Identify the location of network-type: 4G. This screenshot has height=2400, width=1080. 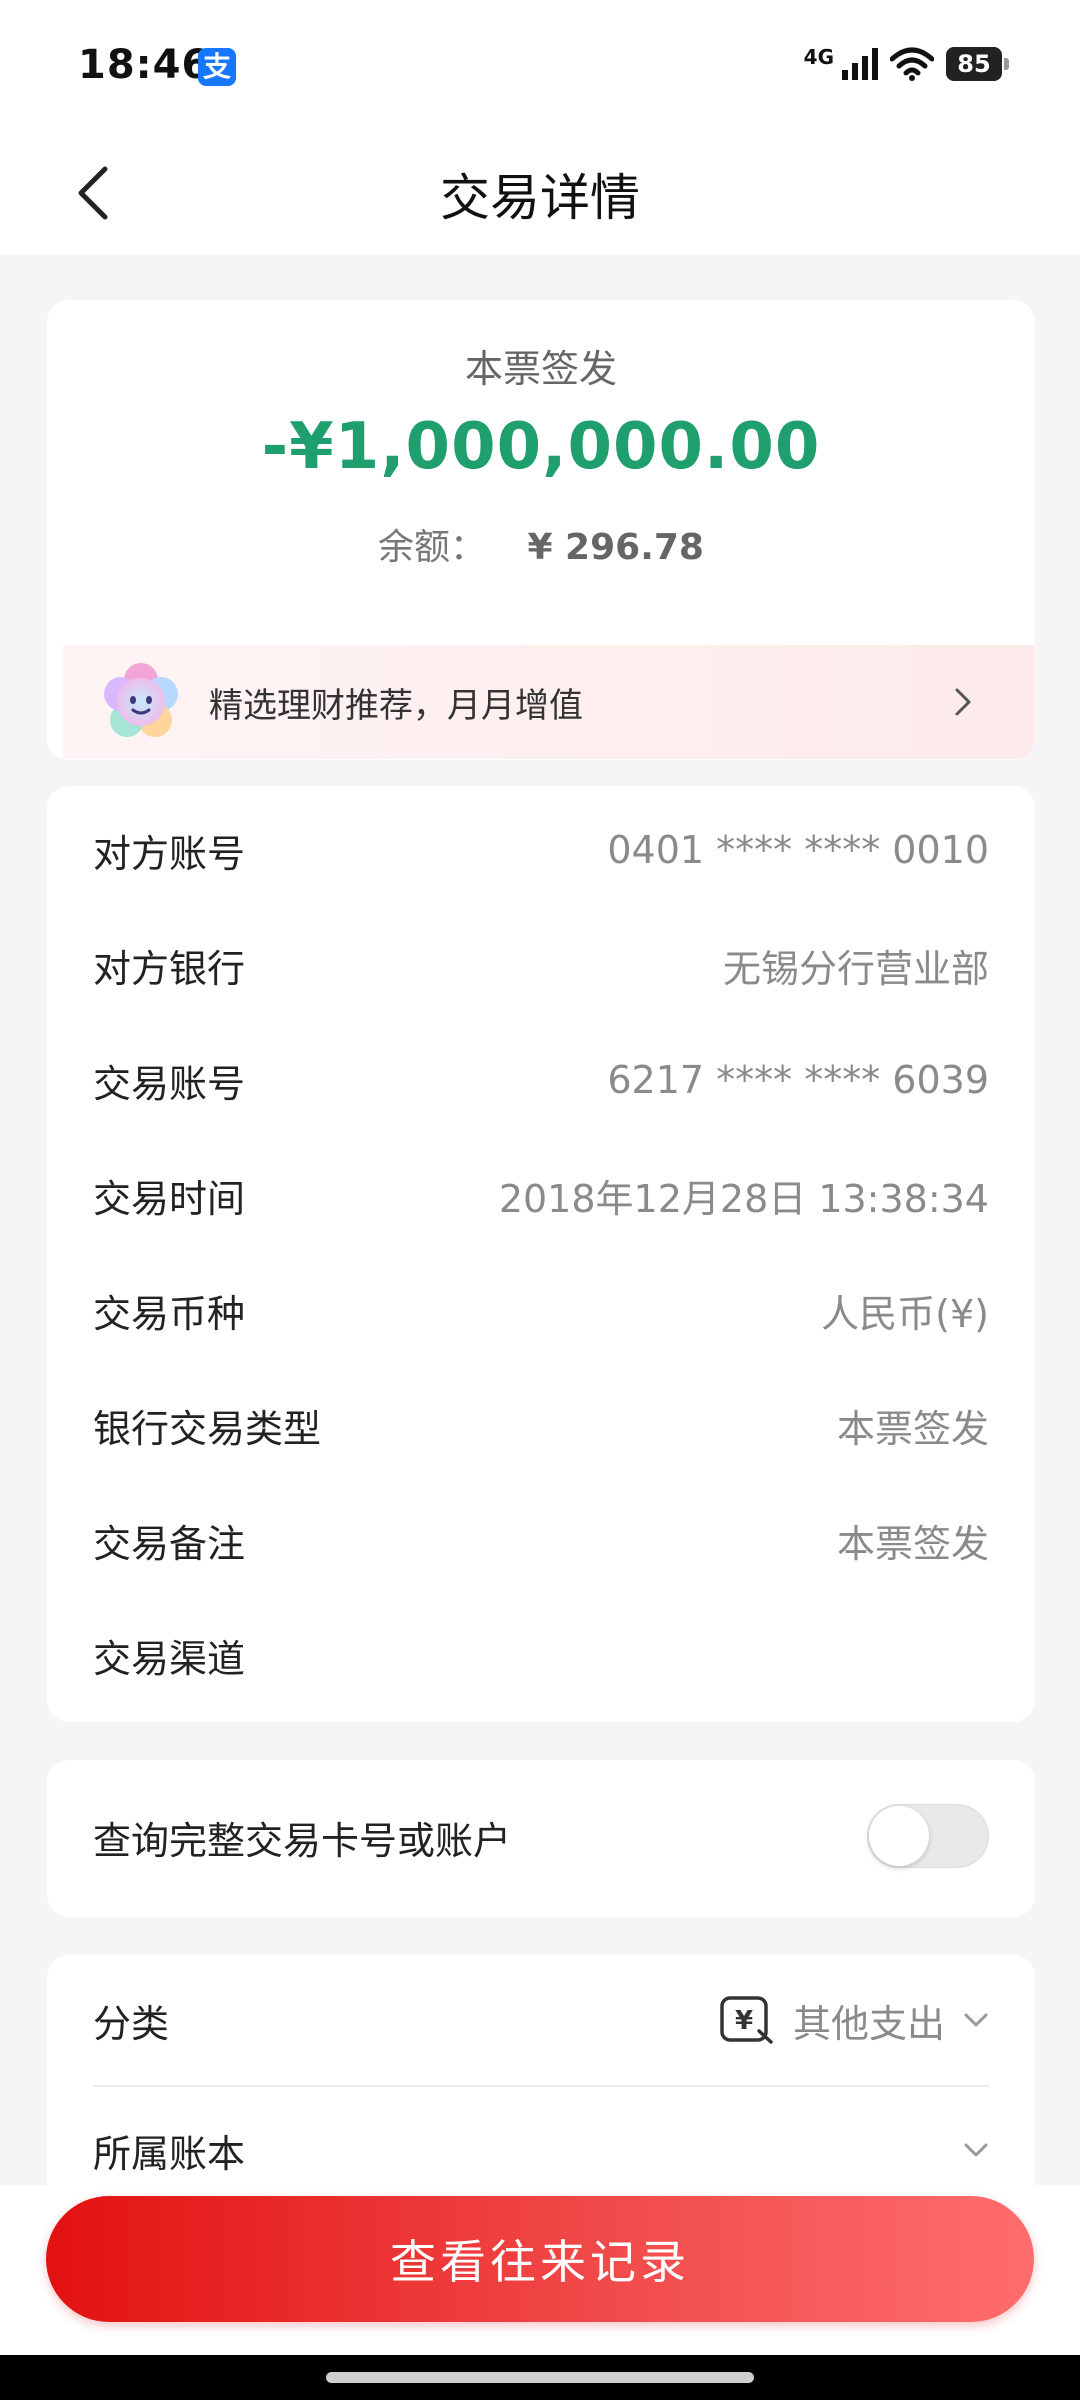
(818, 57).